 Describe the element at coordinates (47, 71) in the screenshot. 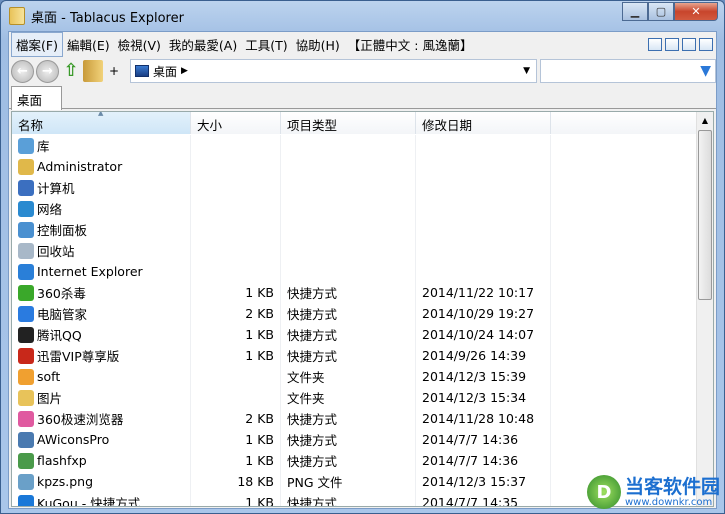

I see `forward-button: →` at that location.